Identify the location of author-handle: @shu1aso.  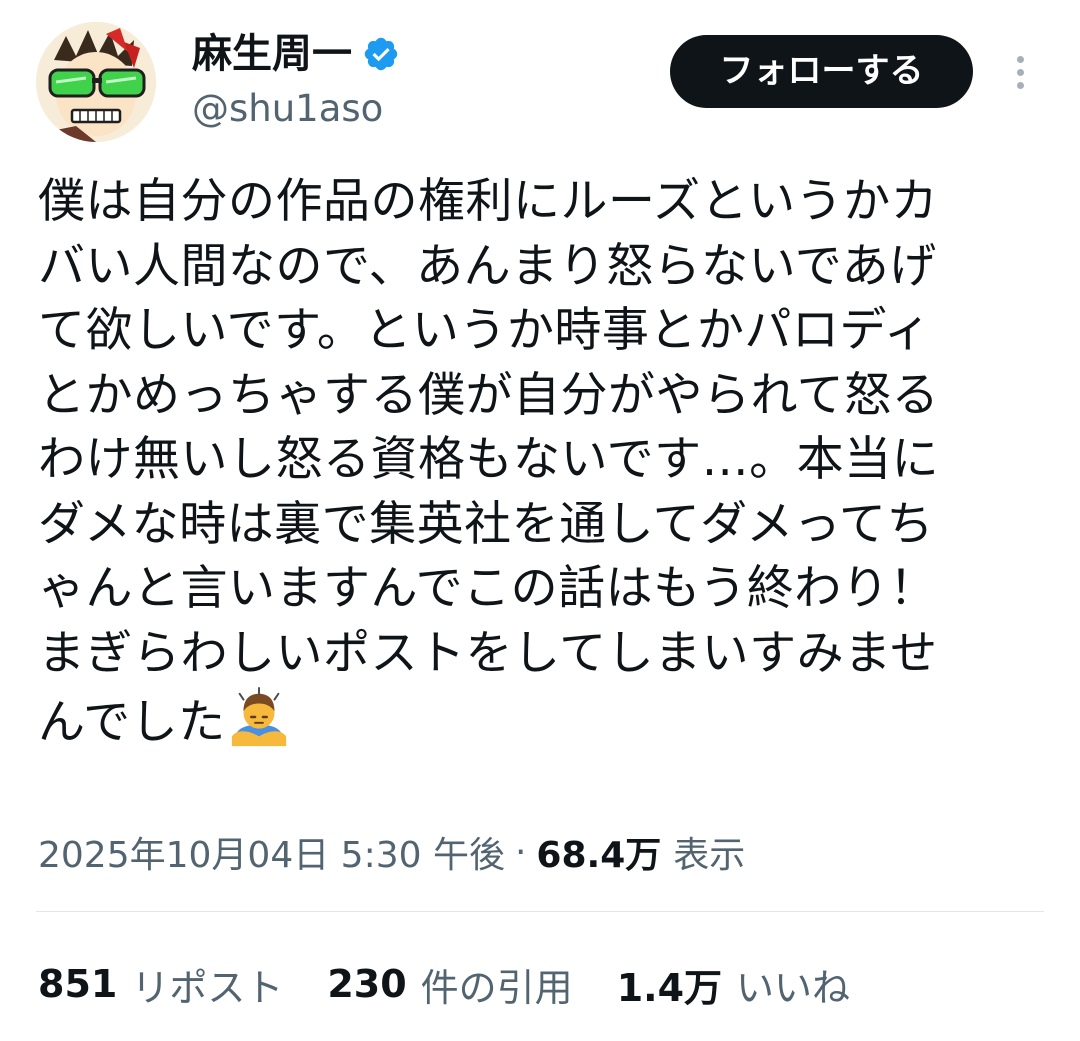
(287, 109).